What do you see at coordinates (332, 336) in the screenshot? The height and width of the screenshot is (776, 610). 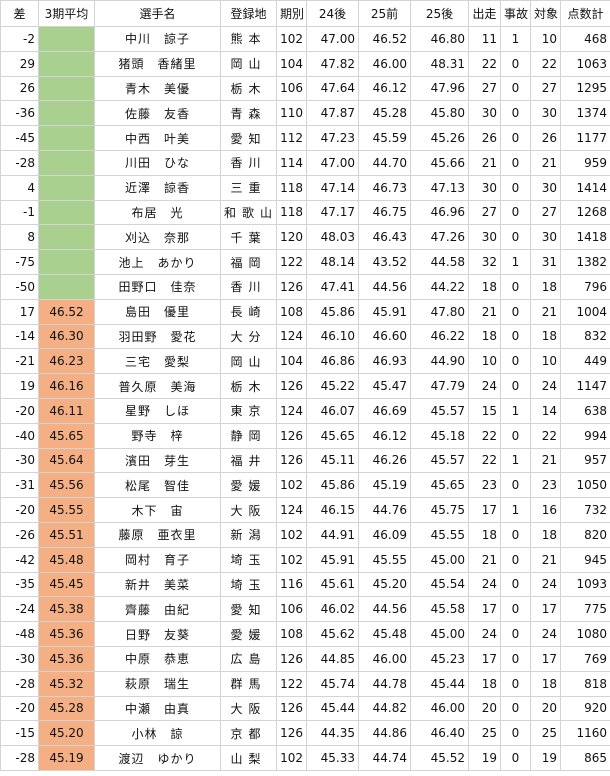 I see `cell-24-latter: 46.10` at bounding box center [332, 336].